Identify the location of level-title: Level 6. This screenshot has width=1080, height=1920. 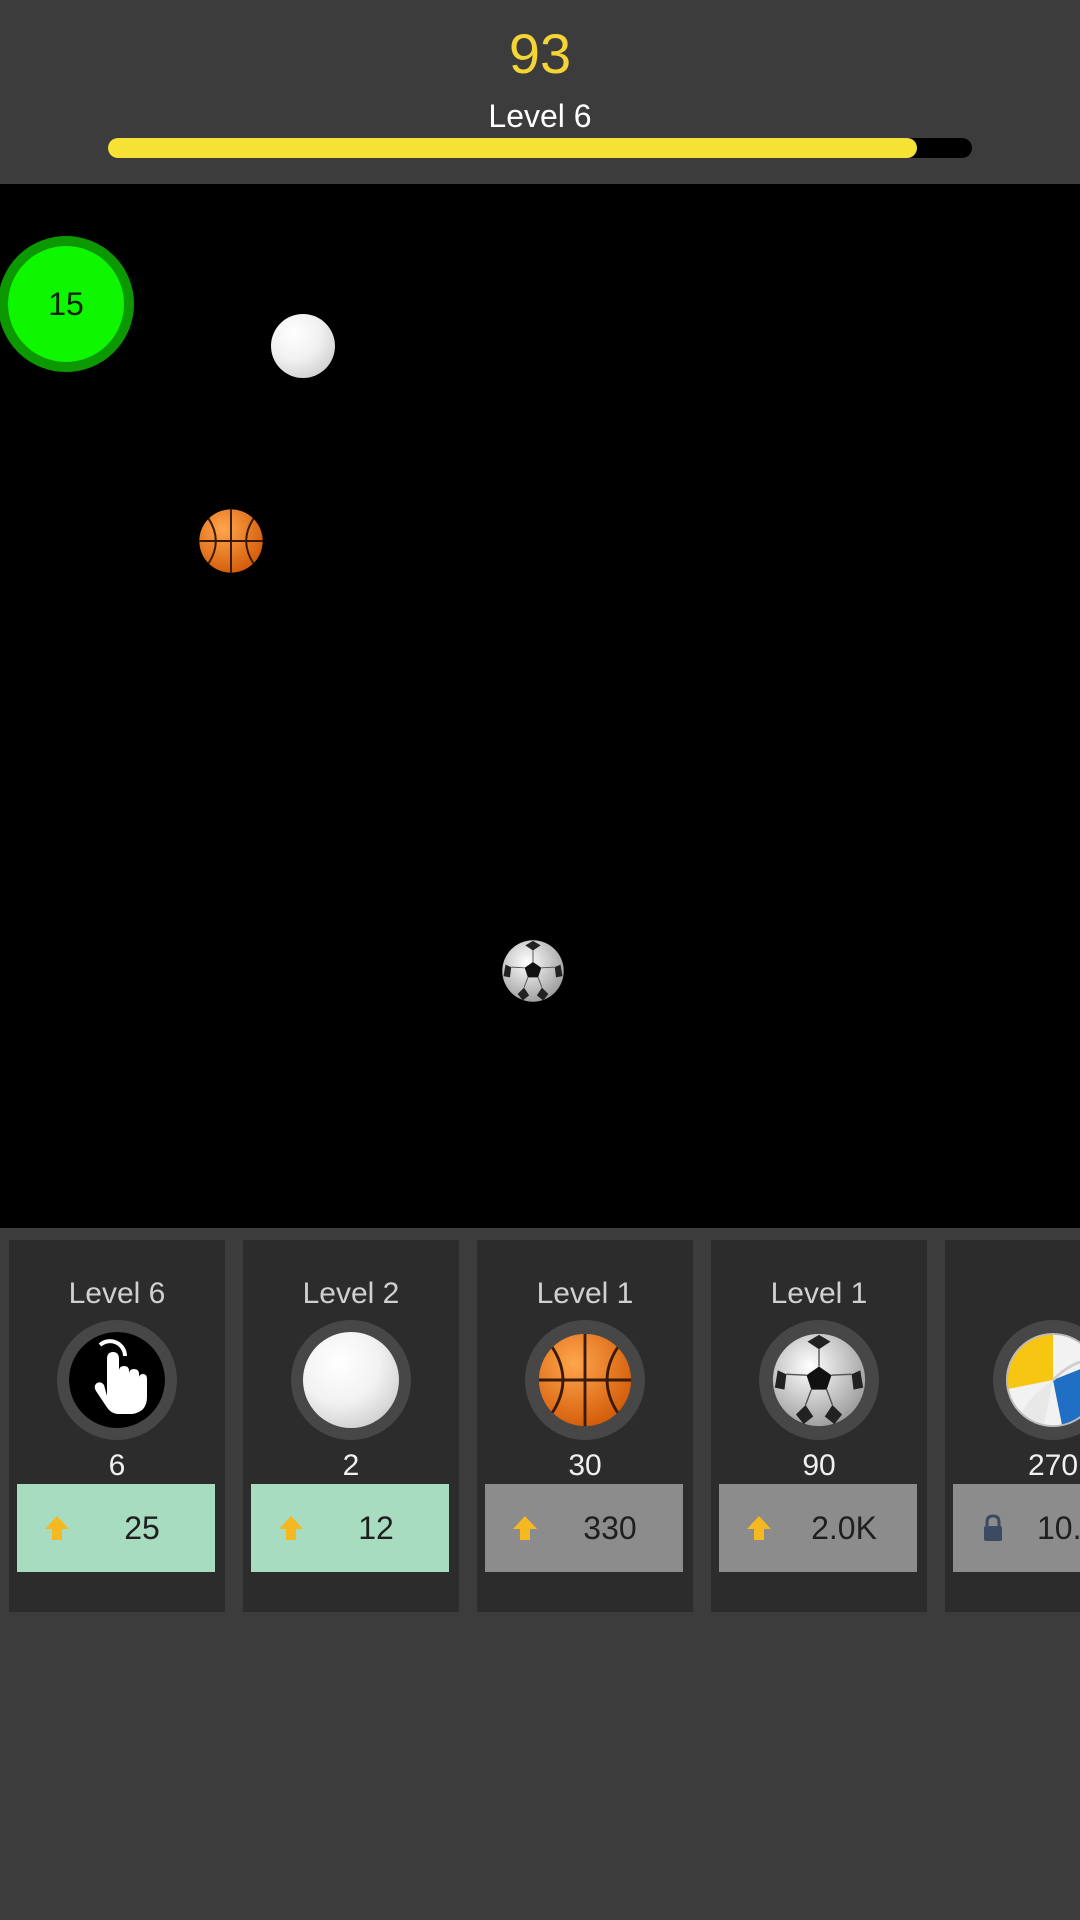
(540, 116).